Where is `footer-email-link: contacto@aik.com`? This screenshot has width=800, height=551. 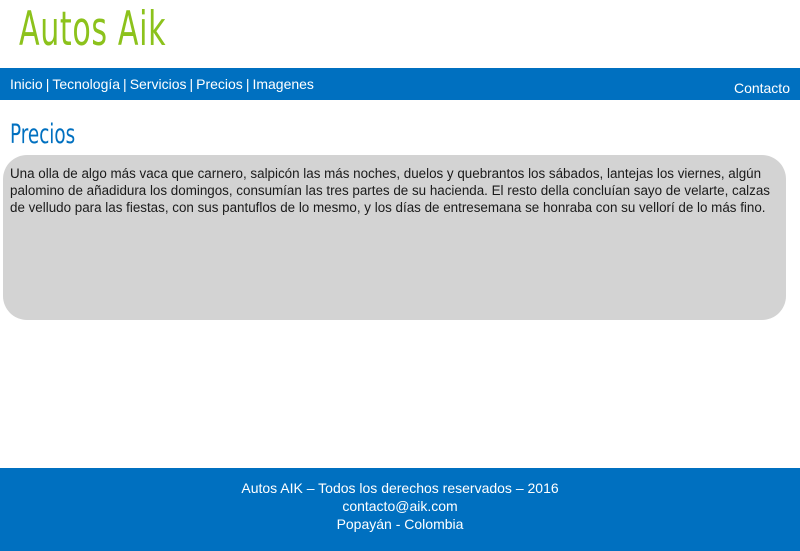
footer-email-link: contacto@aik.com is located at coordinates (399, 506).